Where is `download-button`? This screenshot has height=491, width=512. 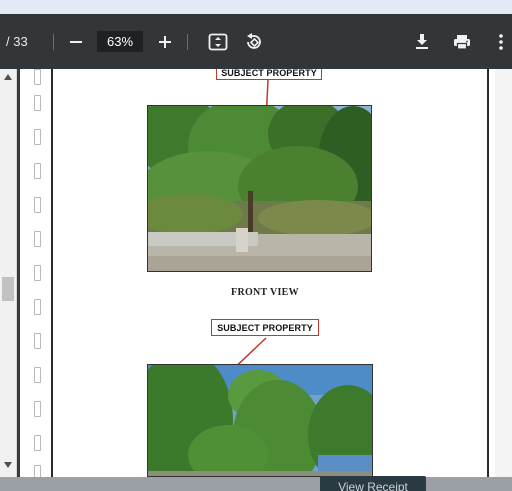 download-button is located at coordinates (422, 41).